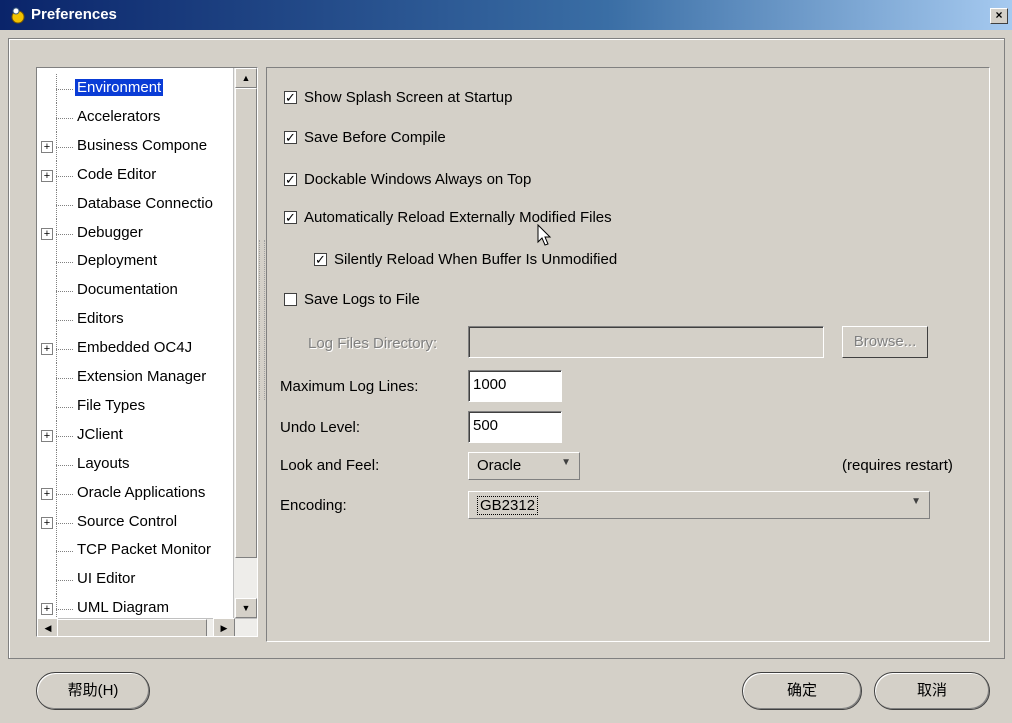 Image resolution: width=1012 pixels, height=723 pixels. I want to click on vertical-scroll-thumb, so click(246, 323).